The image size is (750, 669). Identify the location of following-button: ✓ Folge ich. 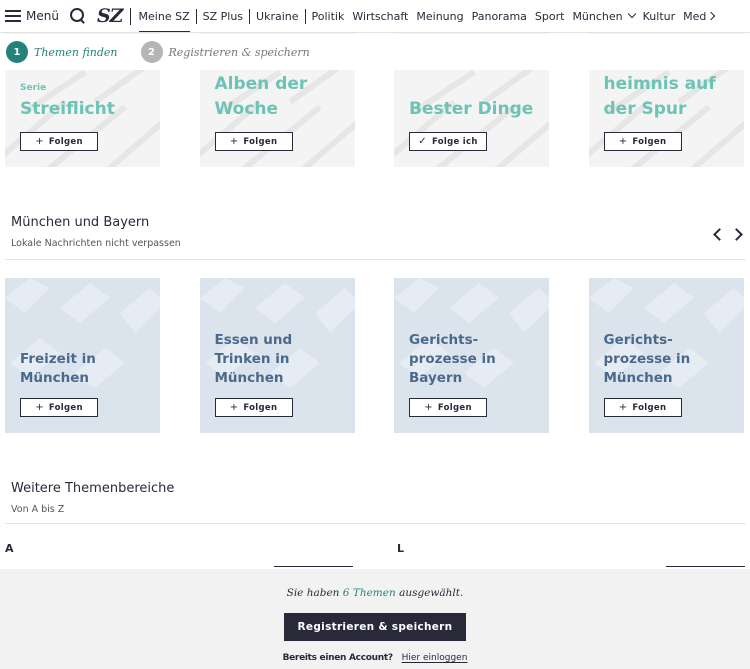
(448, 141).